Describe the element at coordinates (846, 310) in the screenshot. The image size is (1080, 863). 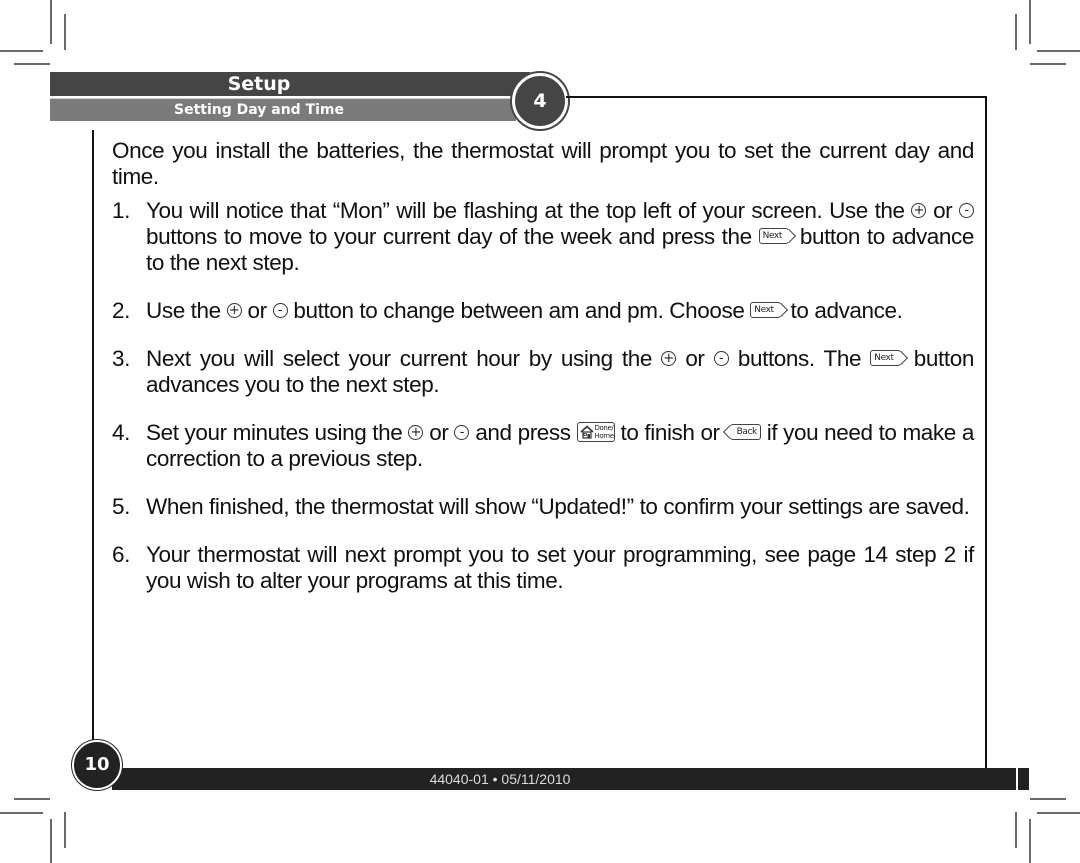
I see `step-text: to advance.` at that location.